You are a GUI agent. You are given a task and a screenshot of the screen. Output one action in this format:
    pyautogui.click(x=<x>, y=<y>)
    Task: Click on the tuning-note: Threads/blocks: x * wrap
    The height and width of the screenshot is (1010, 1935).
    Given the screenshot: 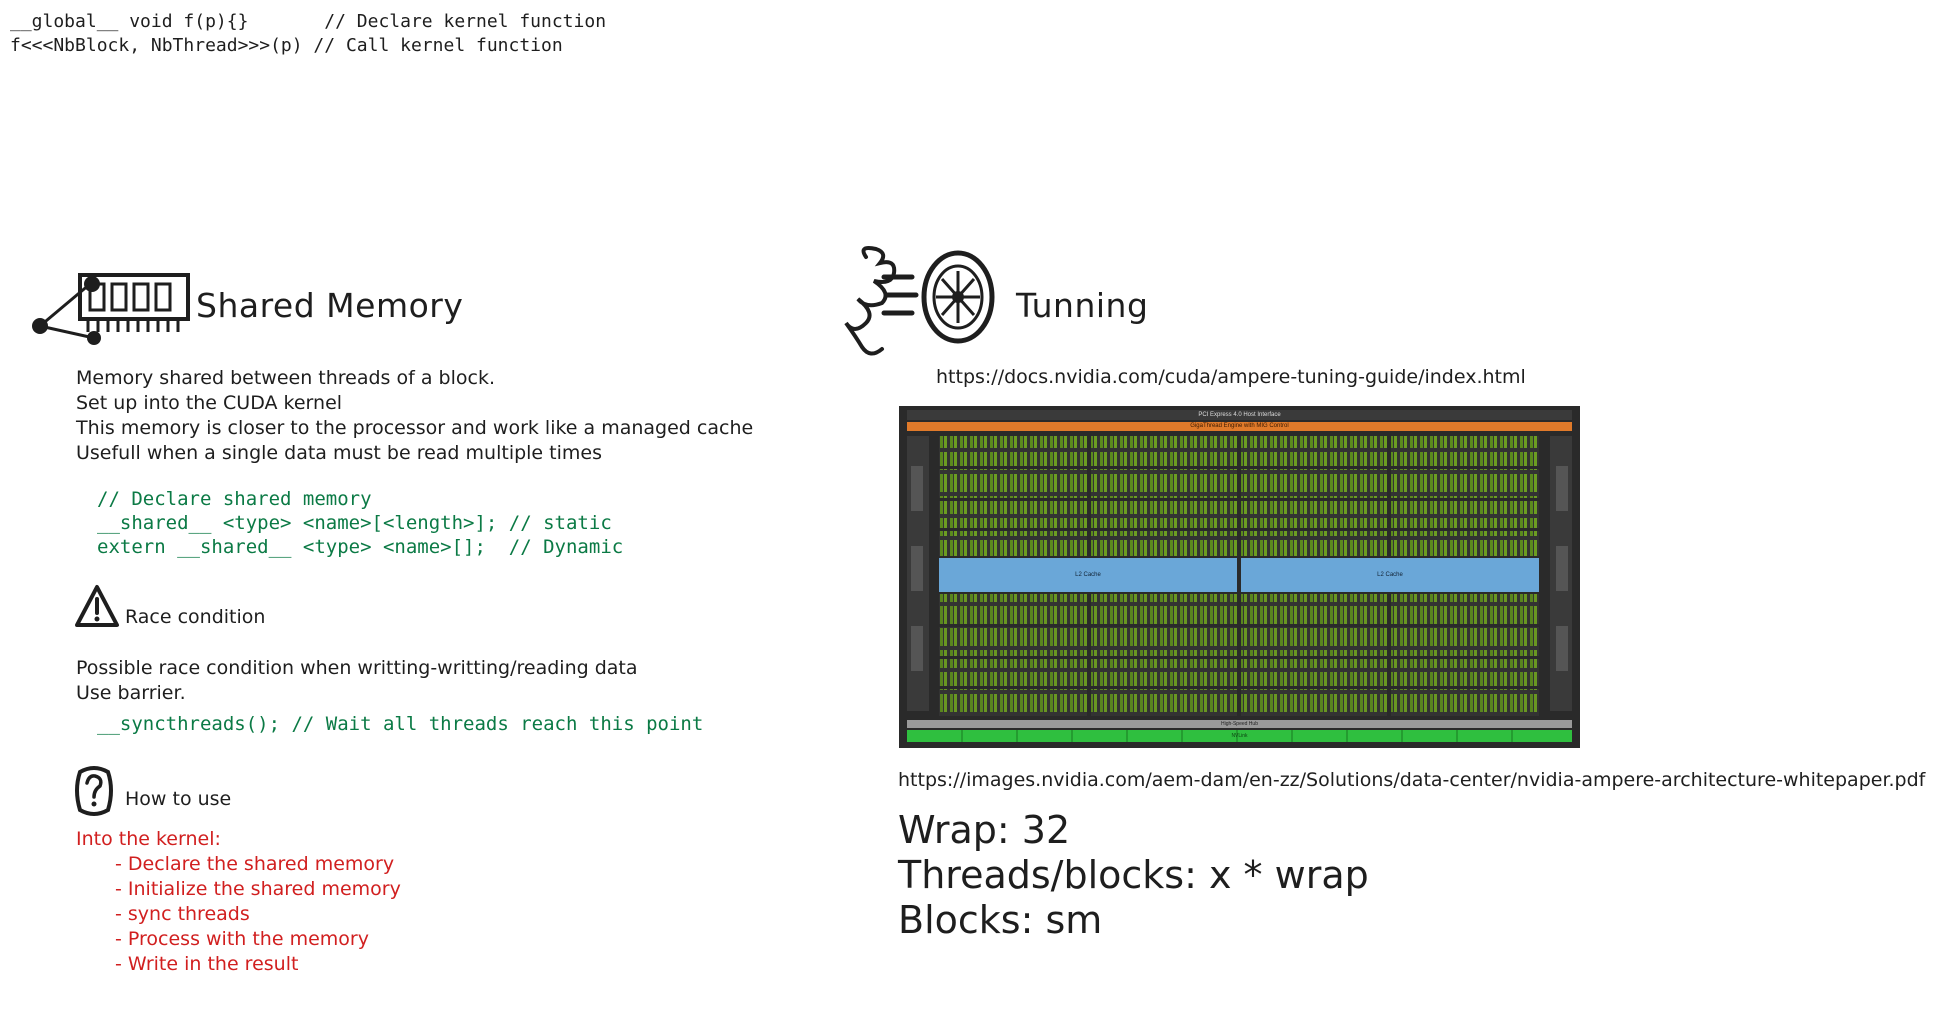 What is the action you would take?
    pyautogui.click(x=1133, y=875)
    